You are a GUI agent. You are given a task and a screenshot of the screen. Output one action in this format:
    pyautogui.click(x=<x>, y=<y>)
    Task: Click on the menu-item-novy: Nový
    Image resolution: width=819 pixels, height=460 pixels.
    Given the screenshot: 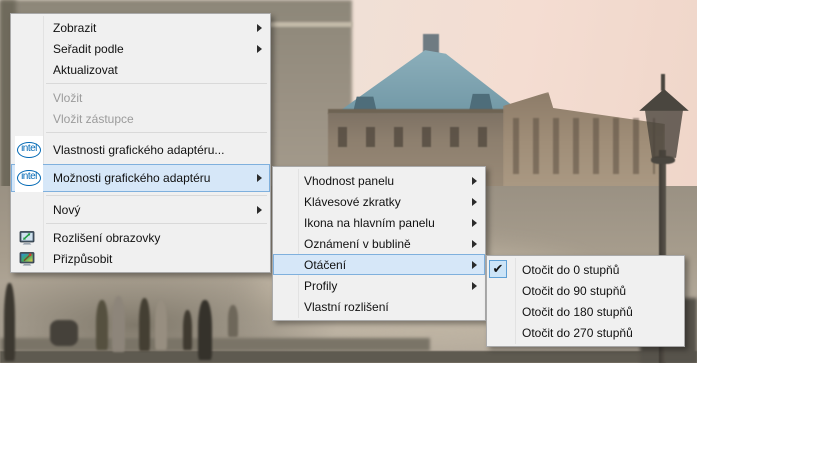 What is the action you would take?
    pyautogui.click(x=140, y=209)
    